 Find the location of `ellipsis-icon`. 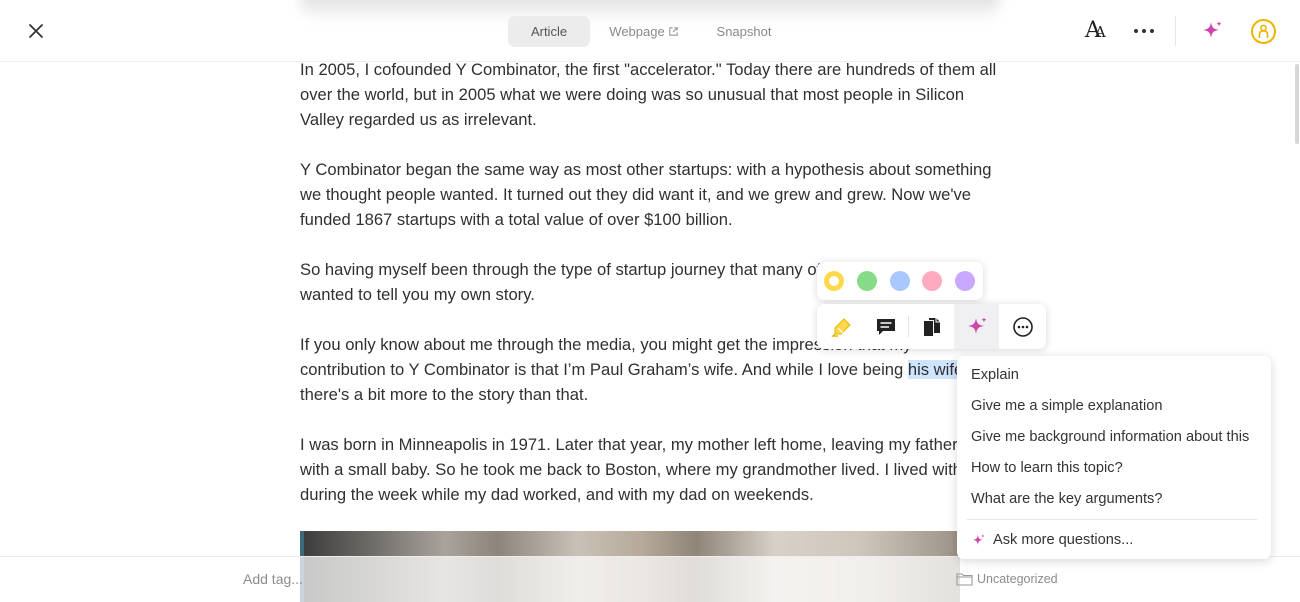

ellipsis-icon is located at coordinates (1144, 31).